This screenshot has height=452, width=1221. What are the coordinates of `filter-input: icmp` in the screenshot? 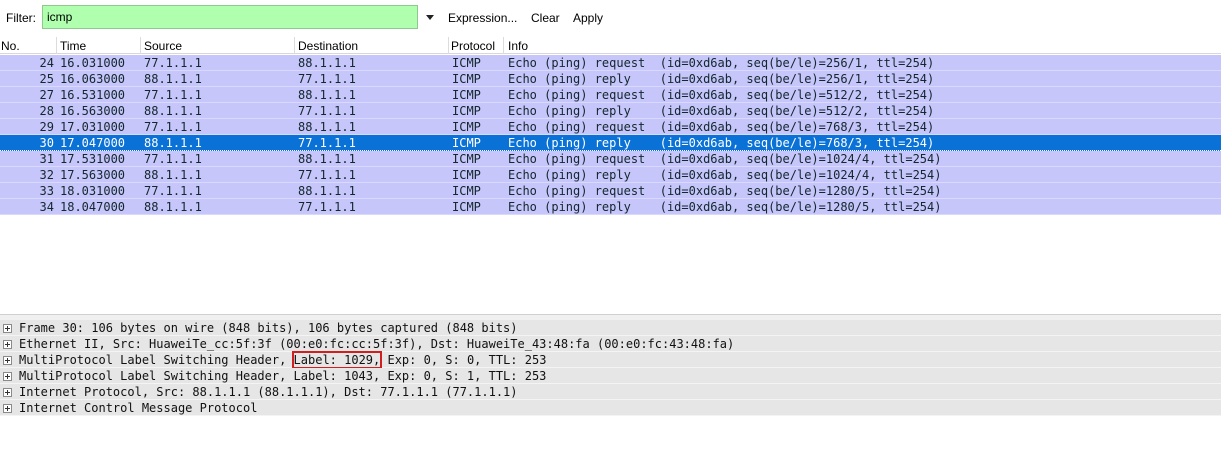 It's located at (230, 17).